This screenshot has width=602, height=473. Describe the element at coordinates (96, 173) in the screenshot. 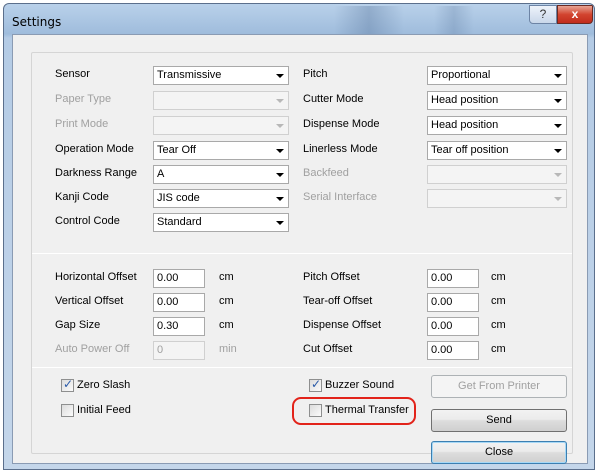

I see `darkness-range-label: Darkness Range` at that location.